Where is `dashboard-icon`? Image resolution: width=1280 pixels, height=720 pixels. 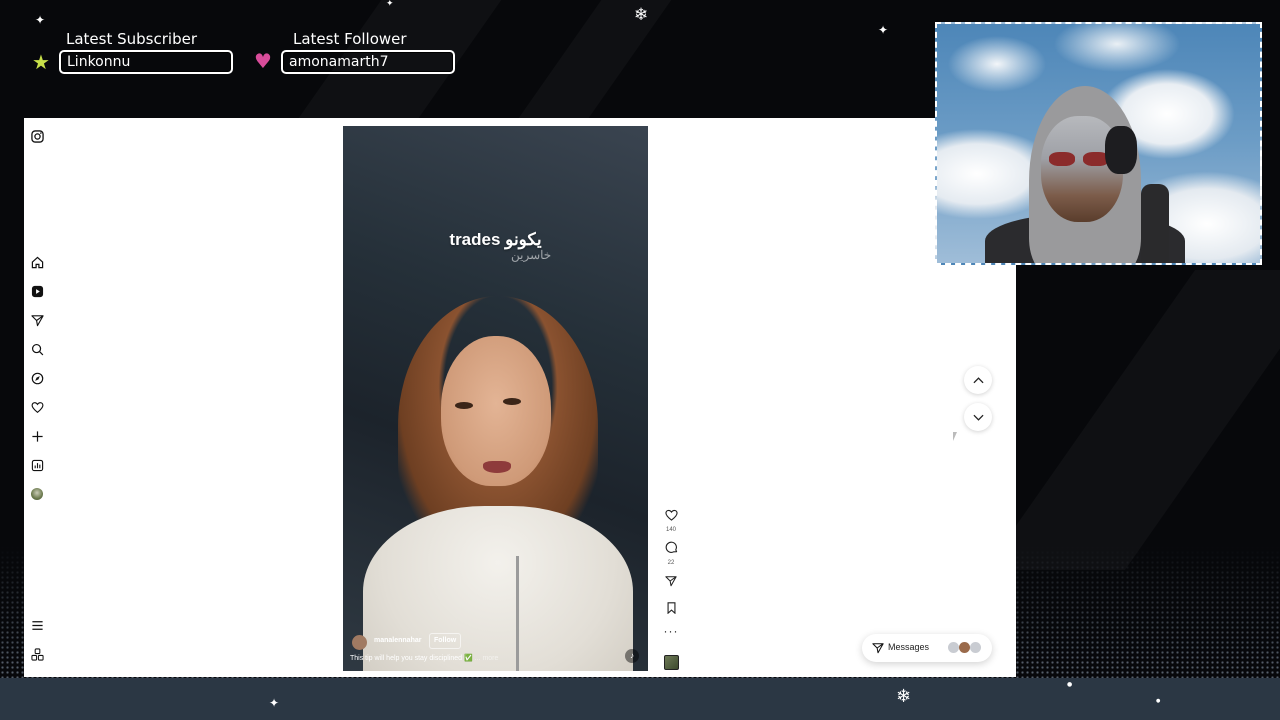 dashboard-icon is located at coordinates (37, 465).